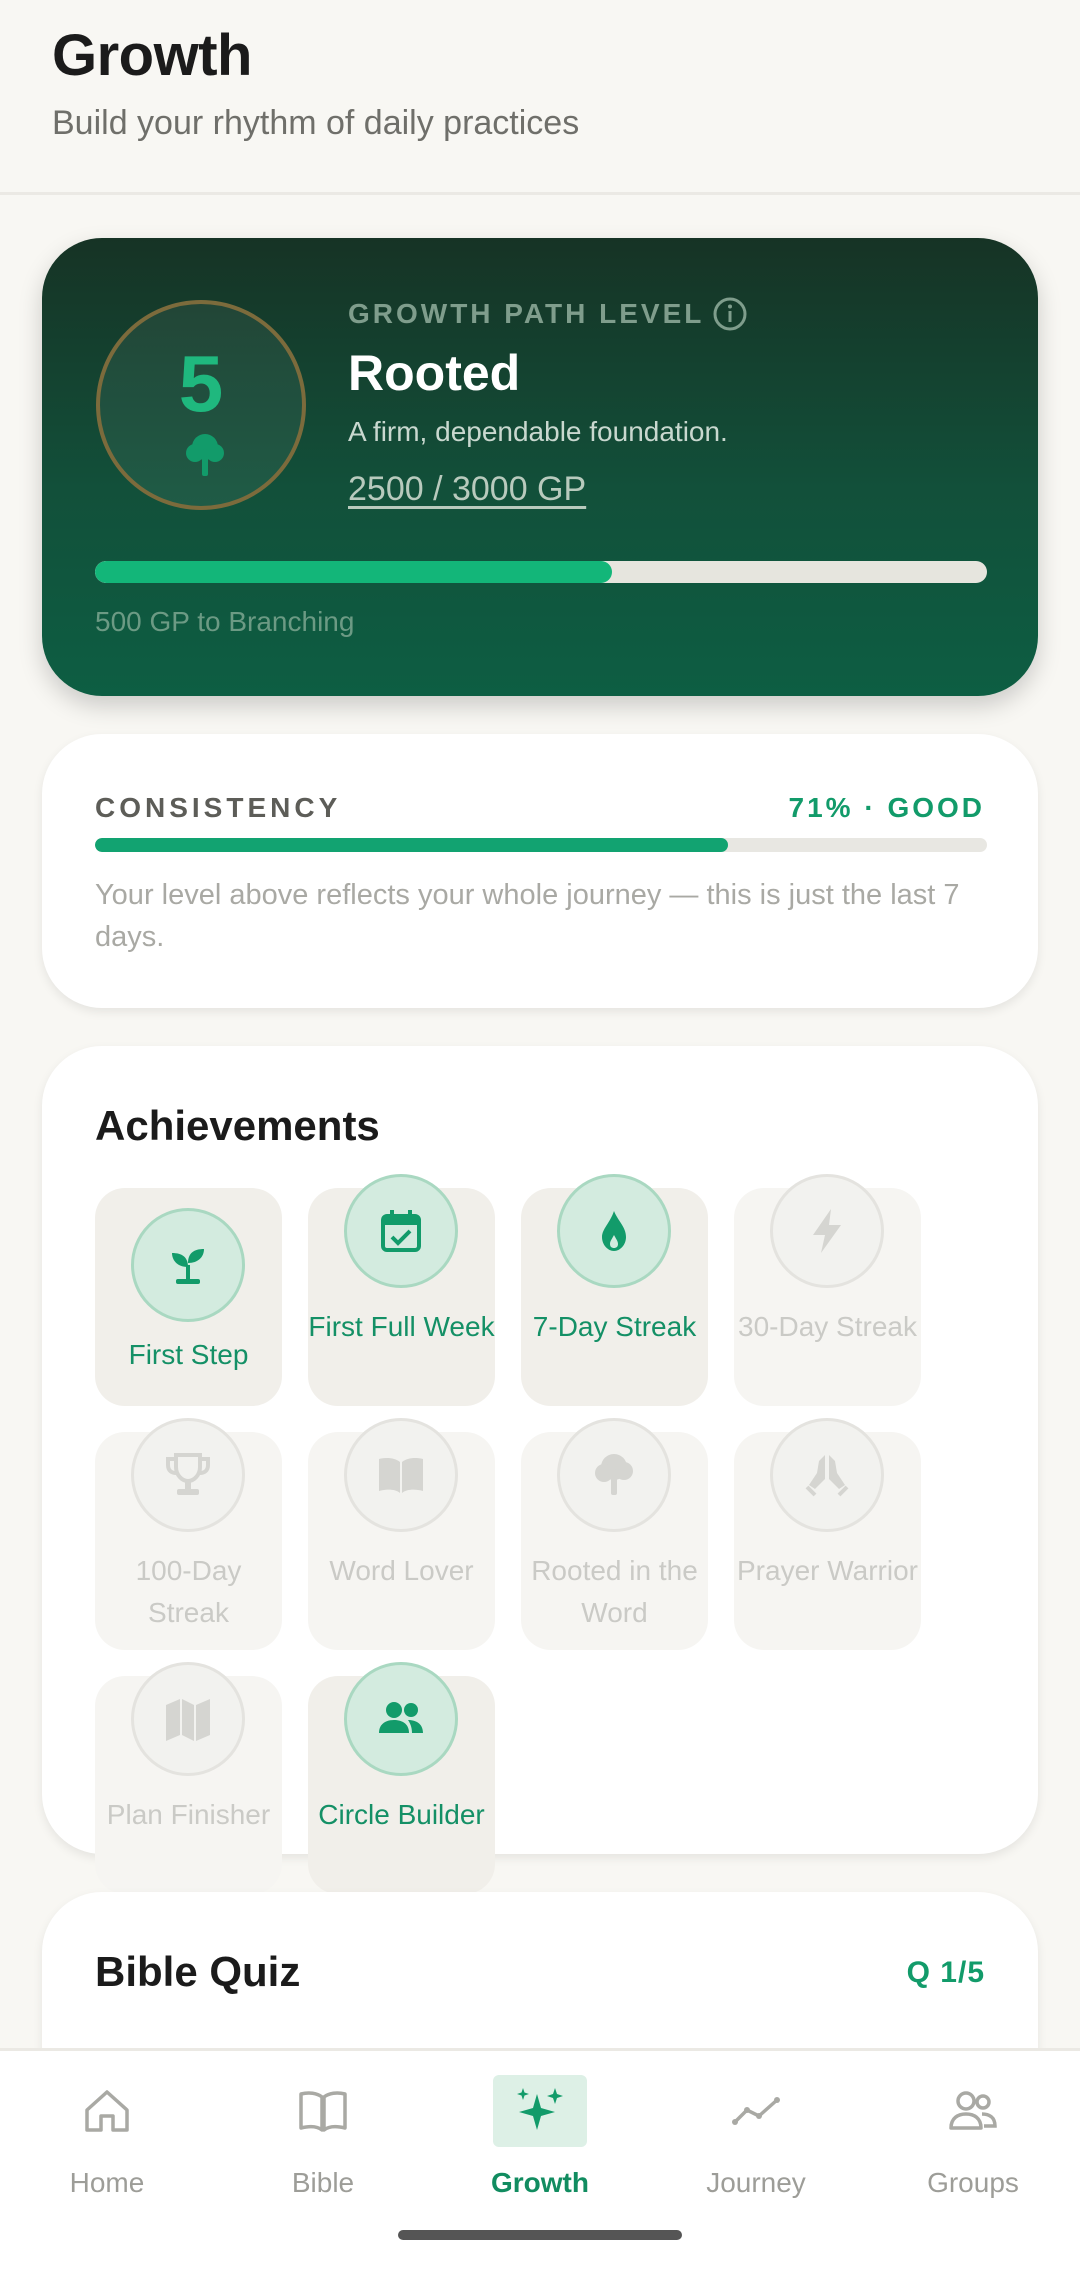 This screenshot has width=1080, height=2270. I want to click on nav-label: Home, so click(107, 2182).